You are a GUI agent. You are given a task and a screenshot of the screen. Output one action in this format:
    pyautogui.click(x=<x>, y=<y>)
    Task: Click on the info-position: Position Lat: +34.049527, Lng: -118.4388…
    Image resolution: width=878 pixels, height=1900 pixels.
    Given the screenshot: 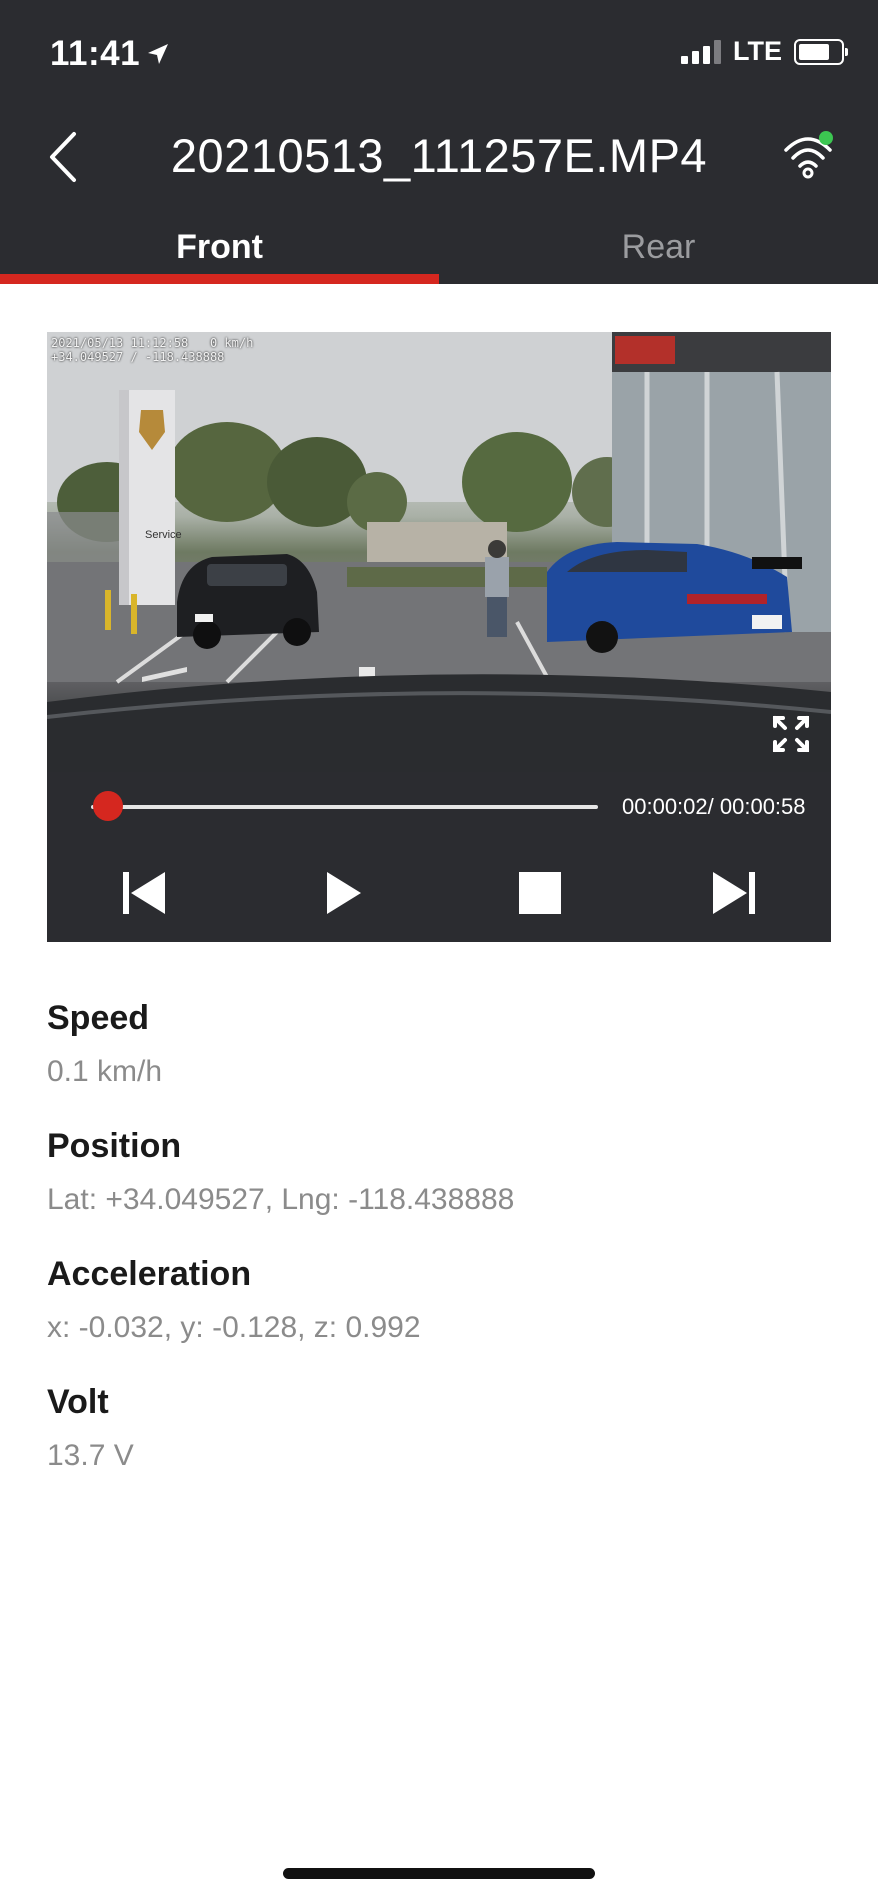 What is the action you would take?
    pyautogui.click(x=442, y=1188)
    